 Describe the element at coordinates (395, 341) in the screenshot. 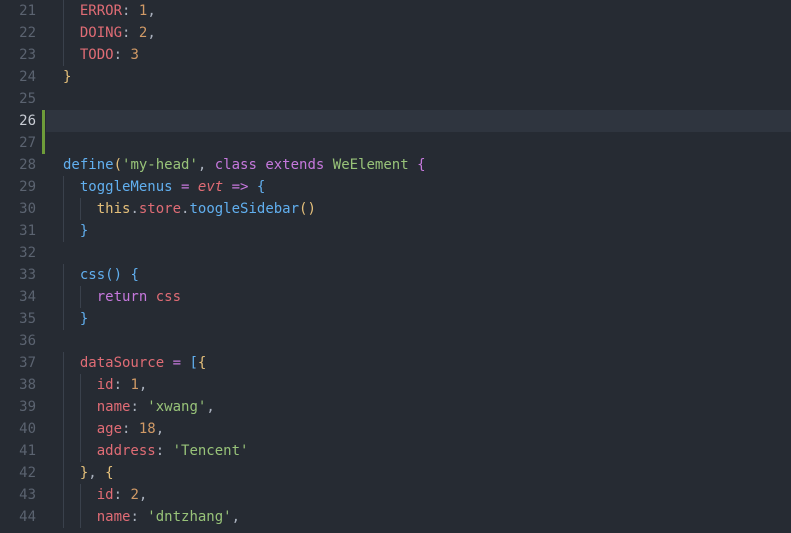

I see `code-line: 36` at that location.